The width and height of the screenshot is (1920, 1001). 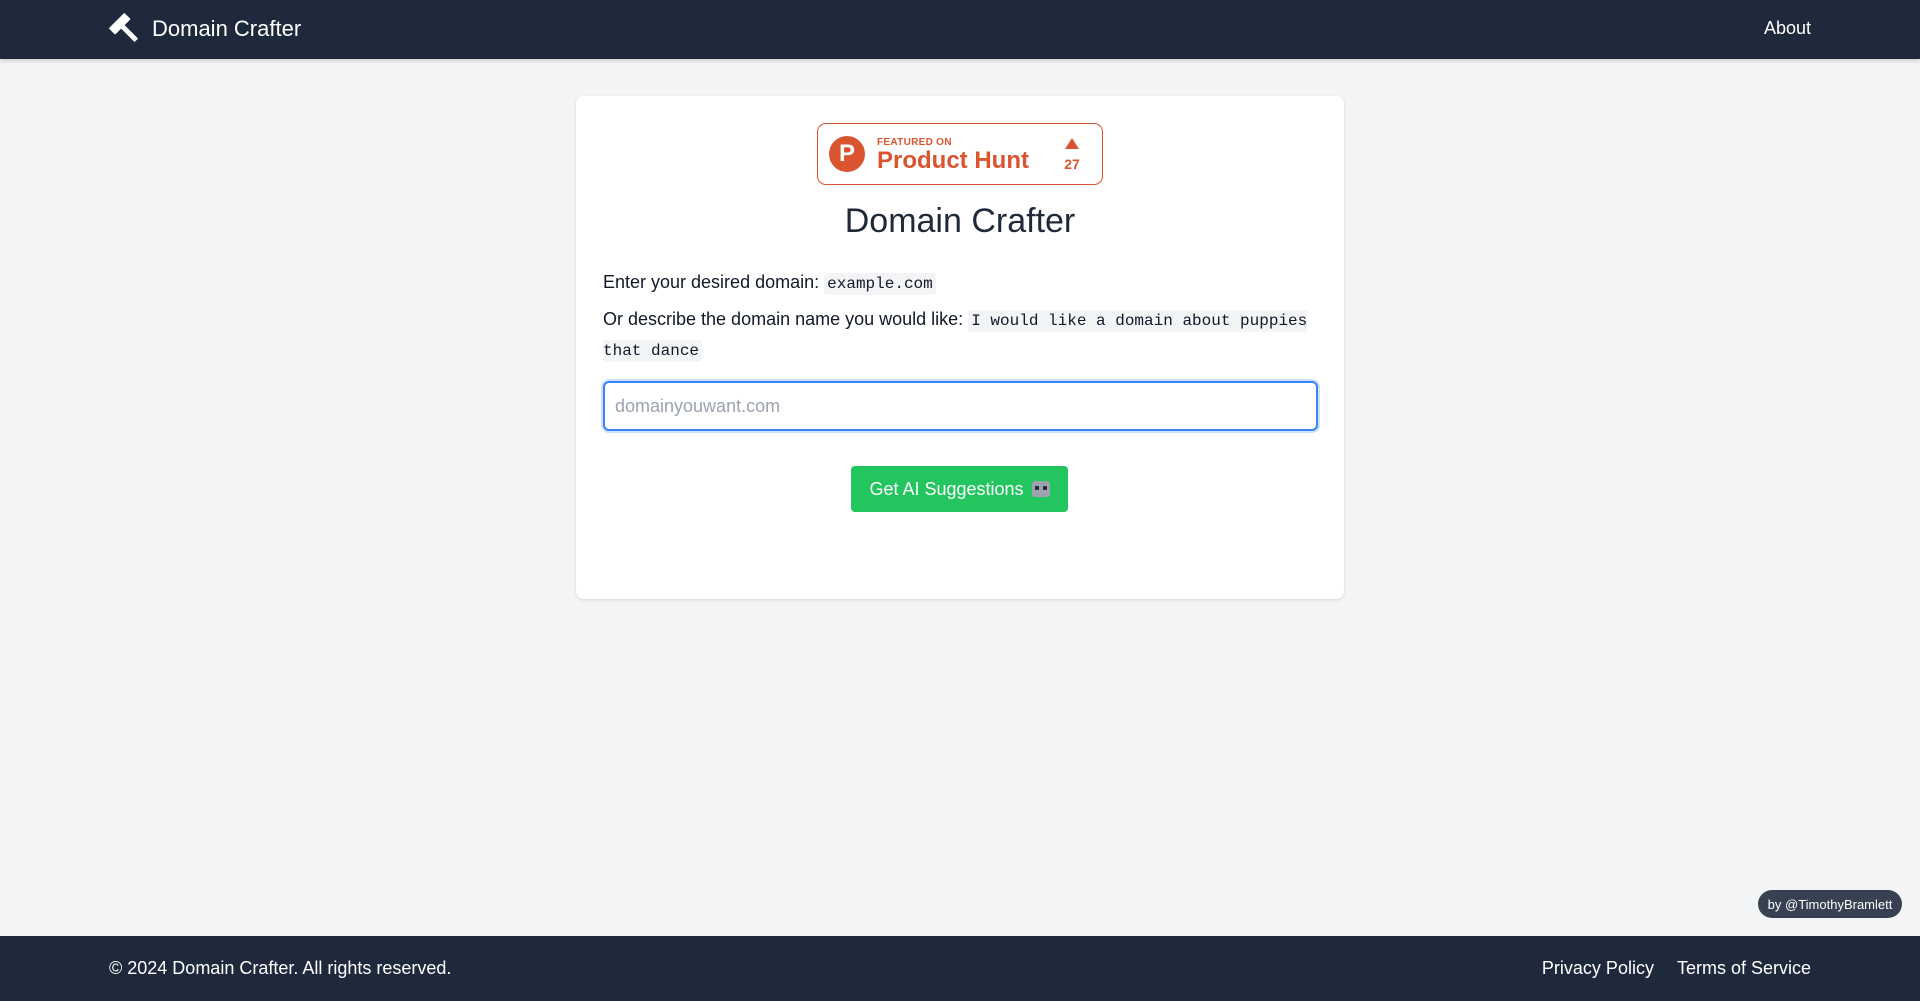 I want to click on footer-links: Privacy Policy Terms of Service, so click(x=1676, y=968).